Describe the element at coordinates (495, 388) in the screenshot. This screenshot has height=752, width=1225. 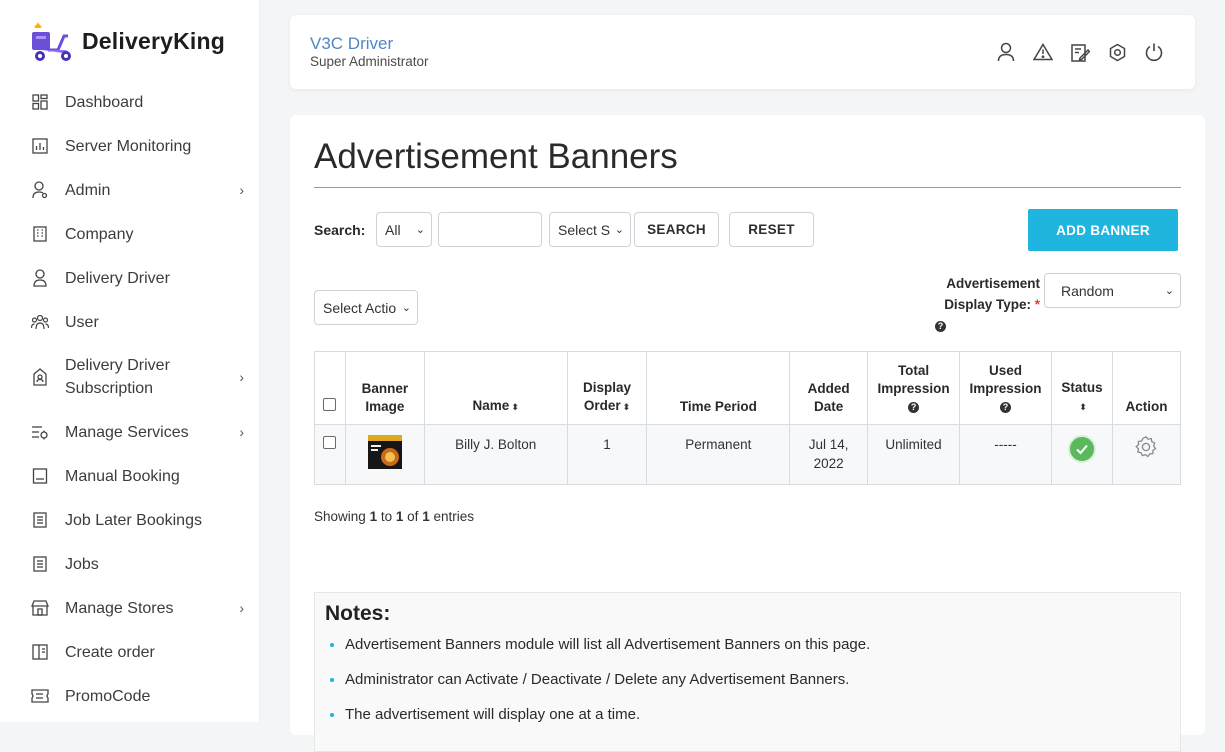
I see `column-header-name: Name ⬍` at that location.